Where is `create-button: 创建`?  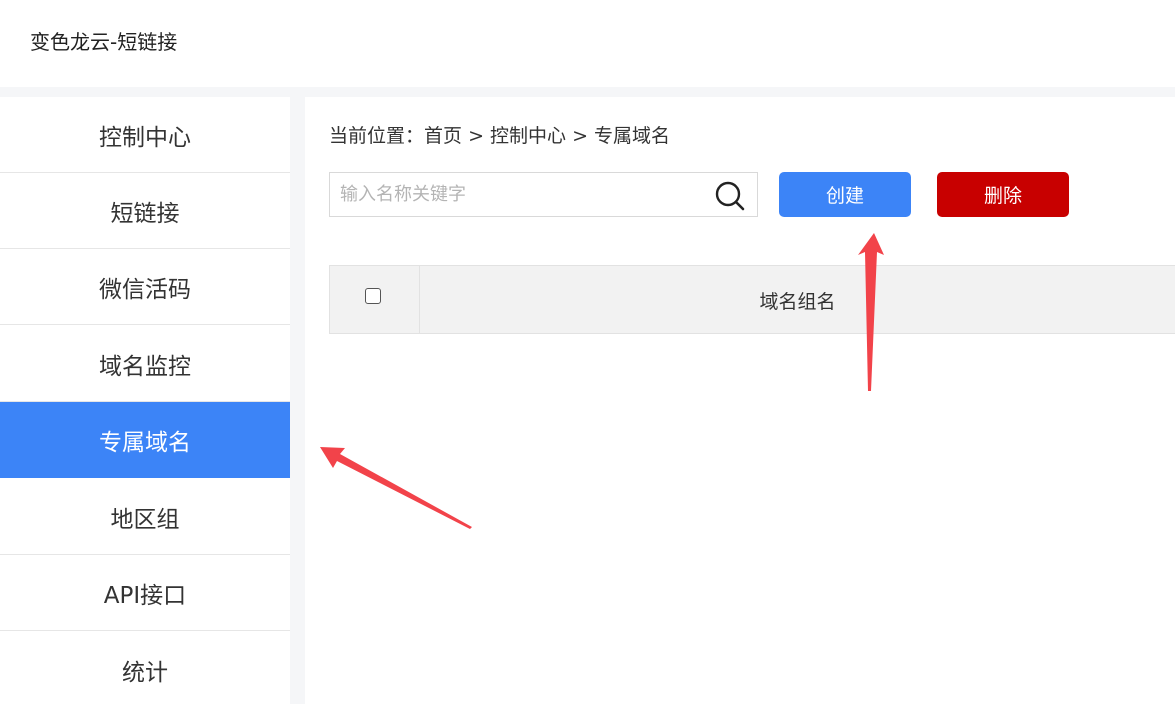
create-button: 创建 is located at coordinates (845, 194).